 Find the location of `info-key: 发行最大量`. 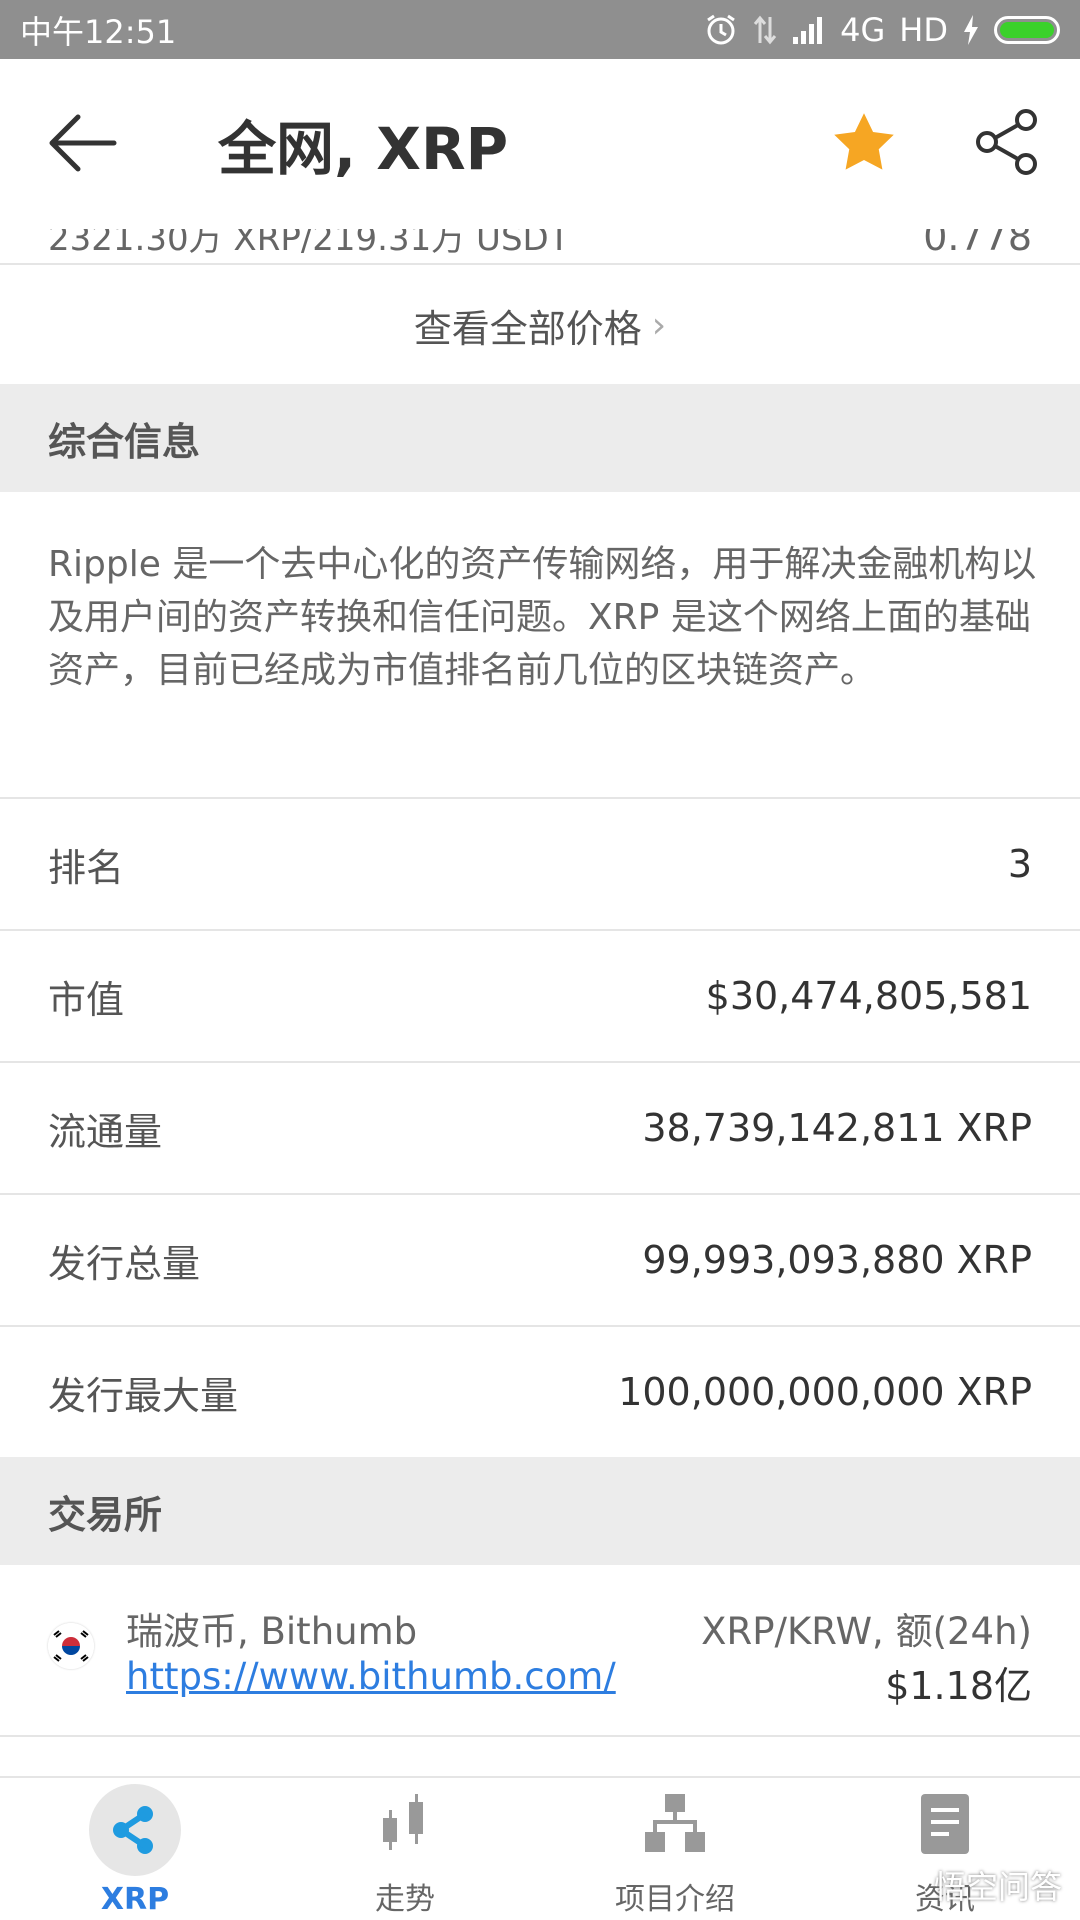

info-key: 发行最大量 is located at coordinates (143, 1395).